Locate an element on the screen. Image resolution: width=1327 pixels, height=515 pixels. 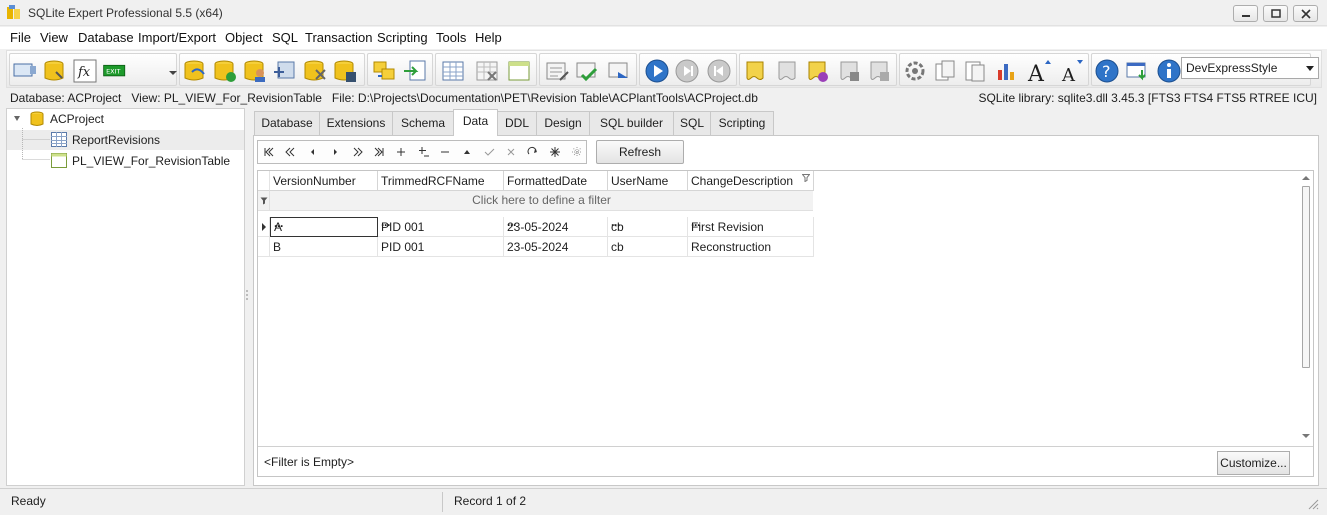
script-save-button is located at coordinates (849, 71).